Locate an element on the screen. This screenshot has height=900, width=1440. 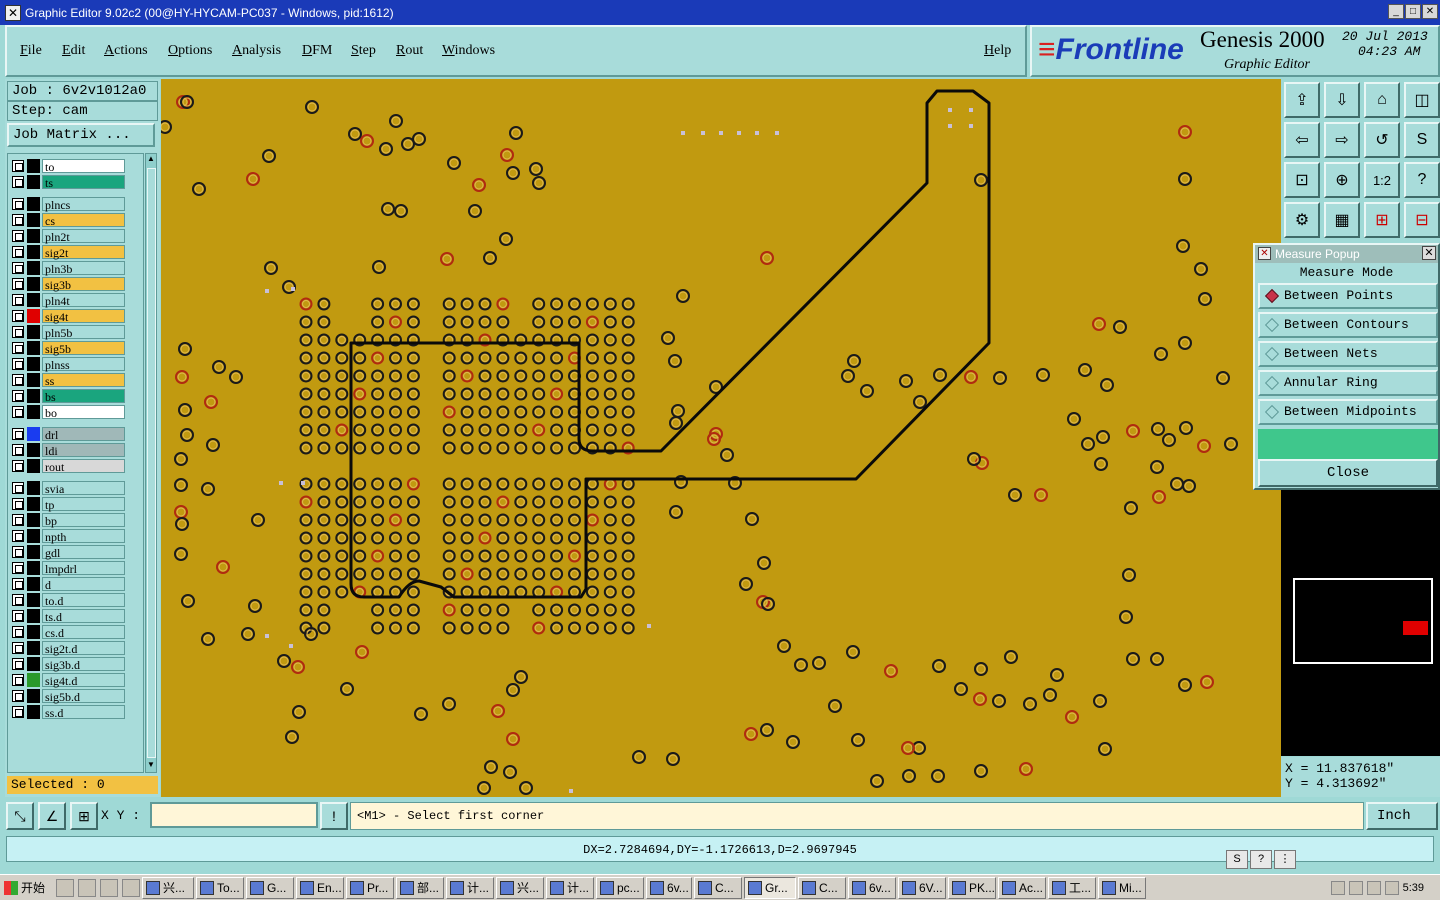
quicklaunch-icon is located at coordinates (109, 887).